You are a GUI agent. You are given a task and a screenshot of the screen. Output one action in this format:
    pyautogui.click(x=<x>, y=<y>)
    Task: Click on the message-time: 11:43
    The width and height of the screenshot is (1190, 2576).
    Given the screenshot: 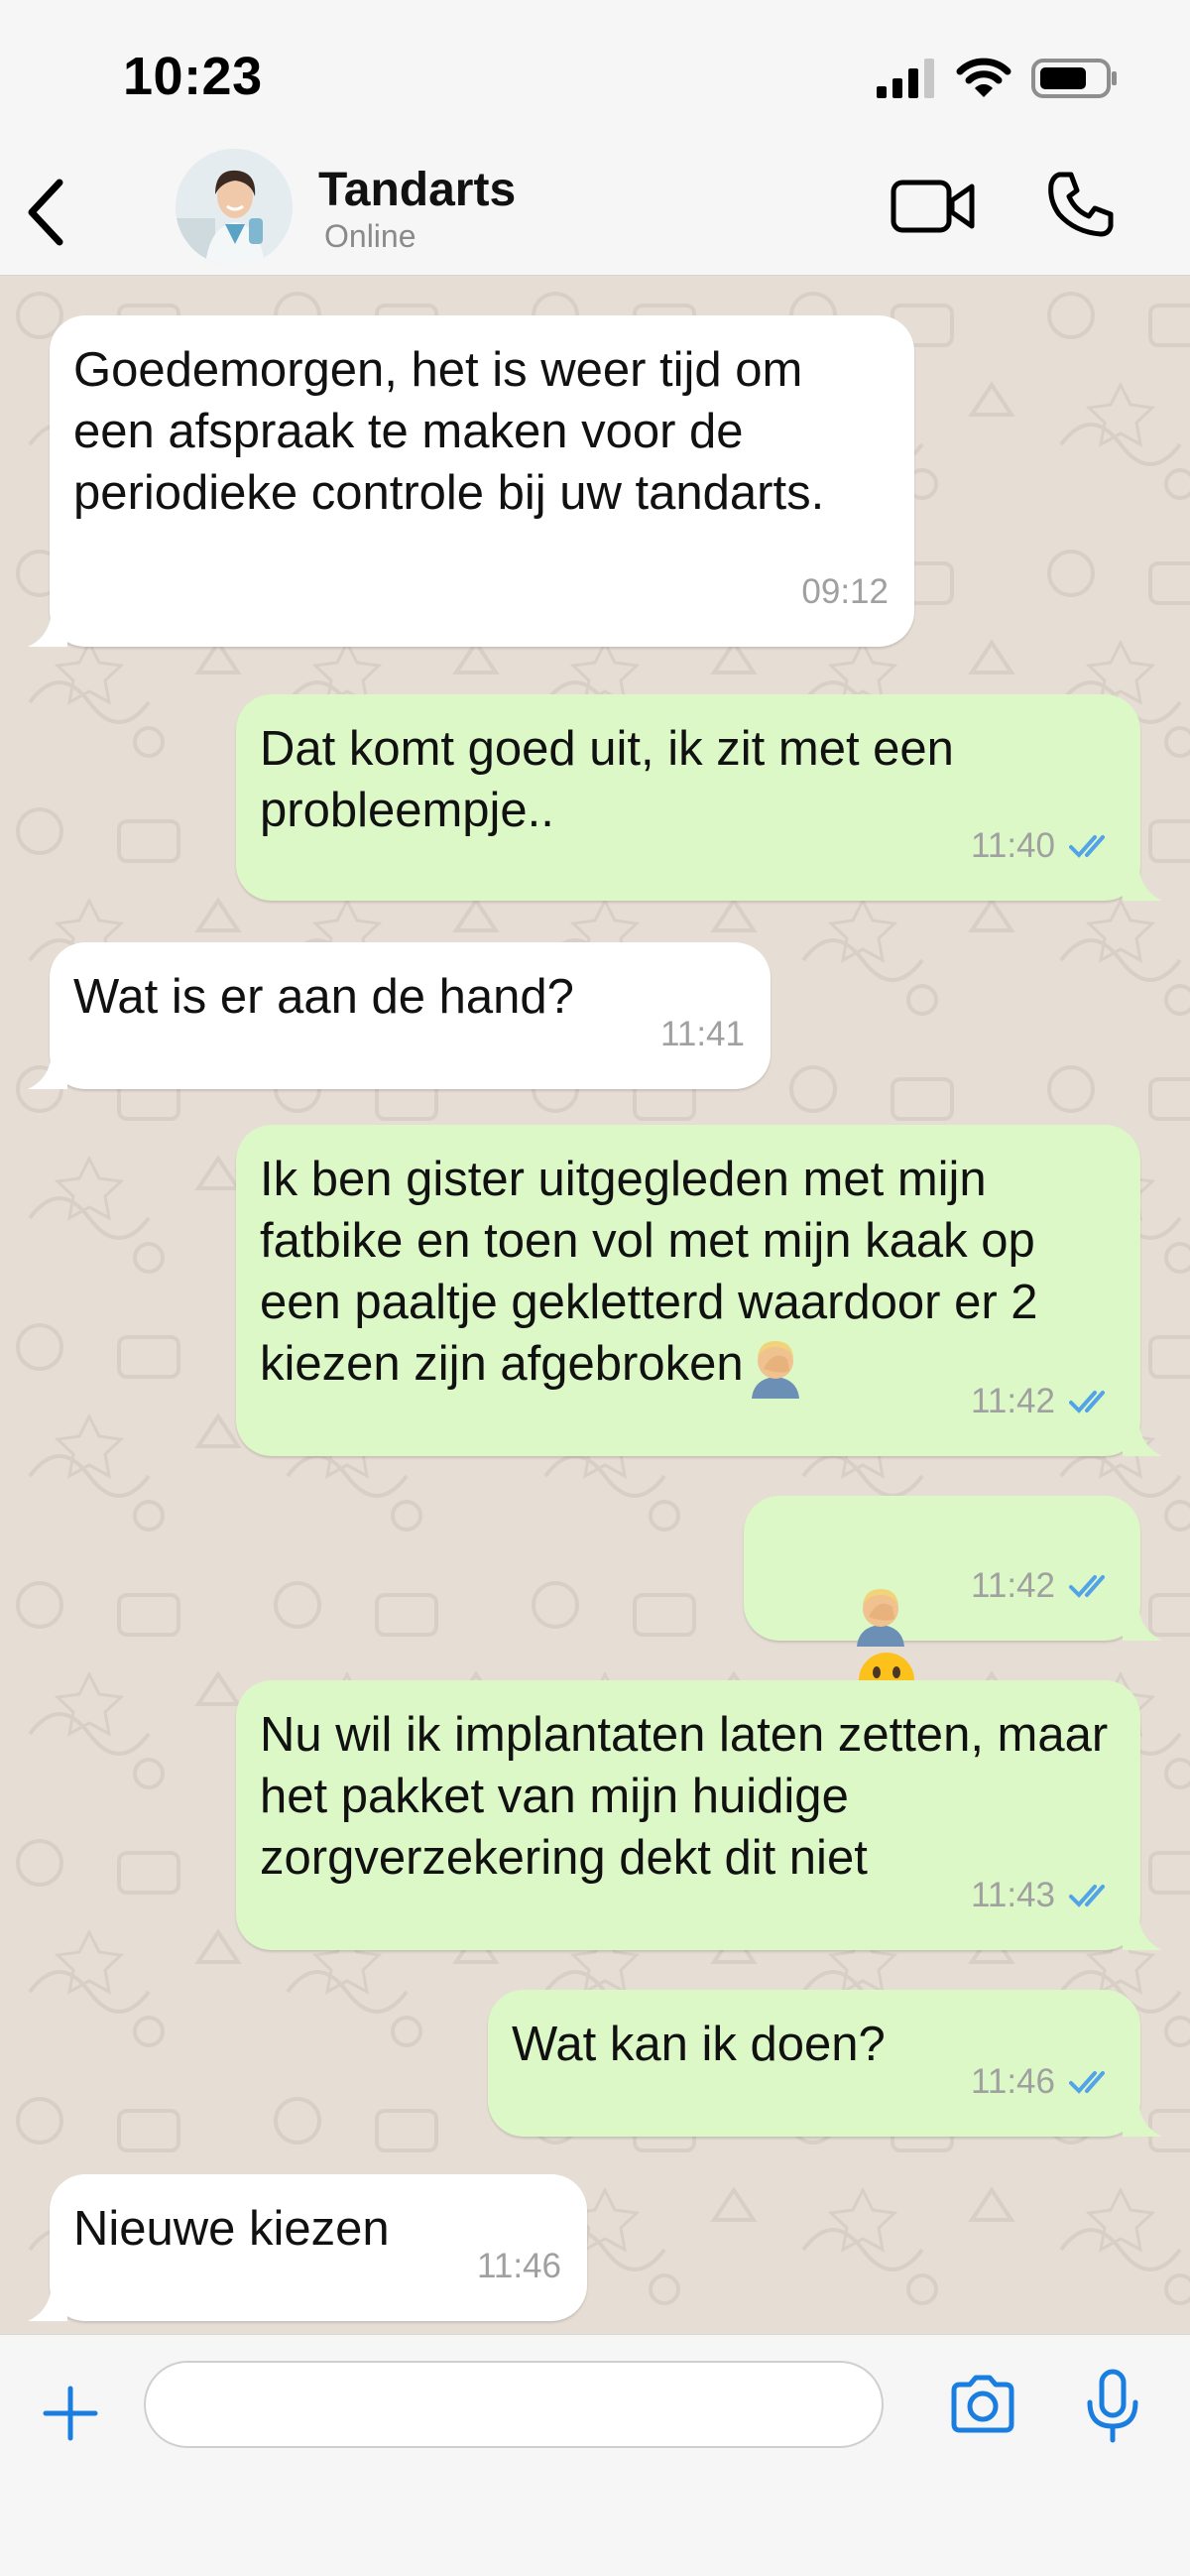 What is the action you would take?
    pyautogui.click(x=1013, y=1895)
    